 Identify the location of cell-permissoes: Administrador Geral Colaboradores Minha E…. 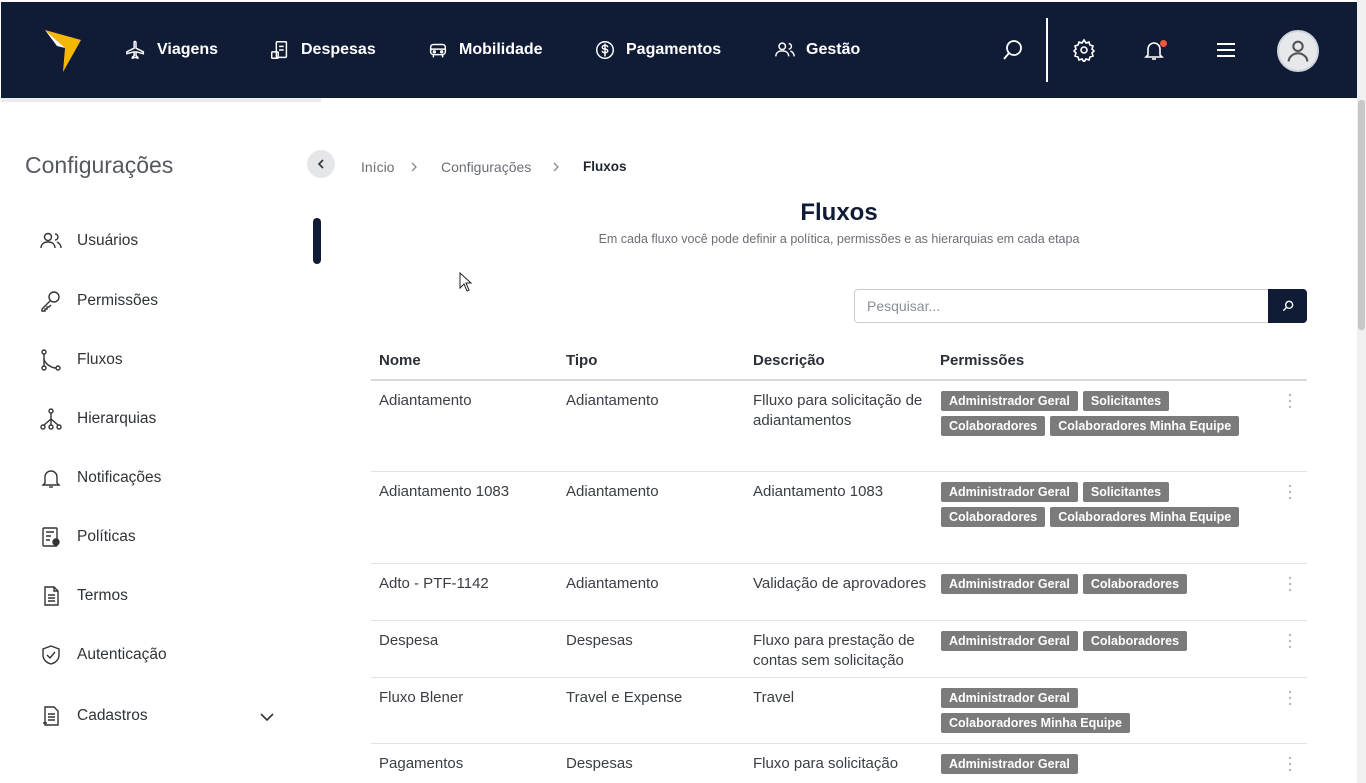
(1101, 710).